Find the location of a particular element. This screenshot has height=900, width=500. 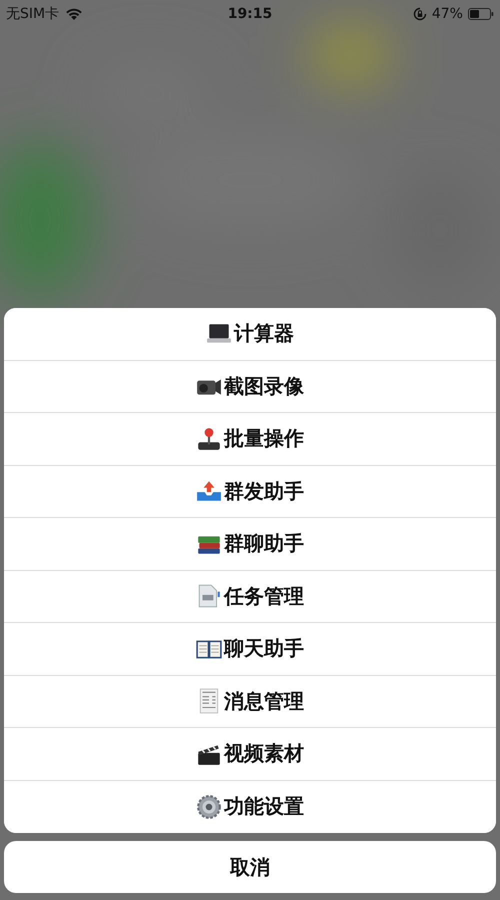

menu-item: 计算器 is located at coordinates (250, 334).